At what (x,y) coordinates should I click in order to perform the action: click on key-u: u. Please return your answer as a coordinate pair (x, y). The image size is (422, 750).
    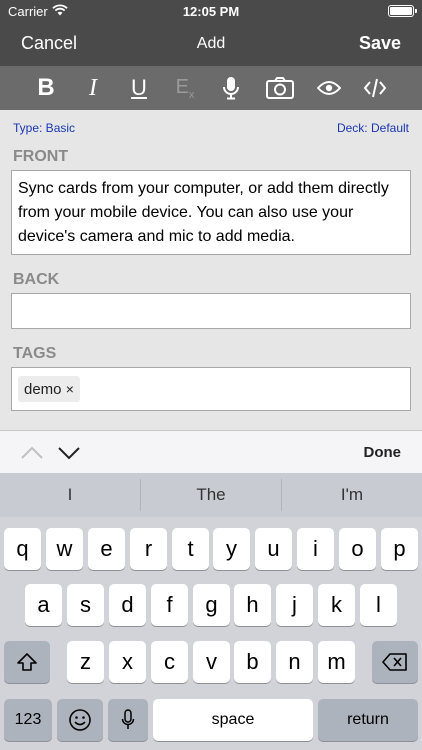
    Looking at the image, I should click on (273, 549).